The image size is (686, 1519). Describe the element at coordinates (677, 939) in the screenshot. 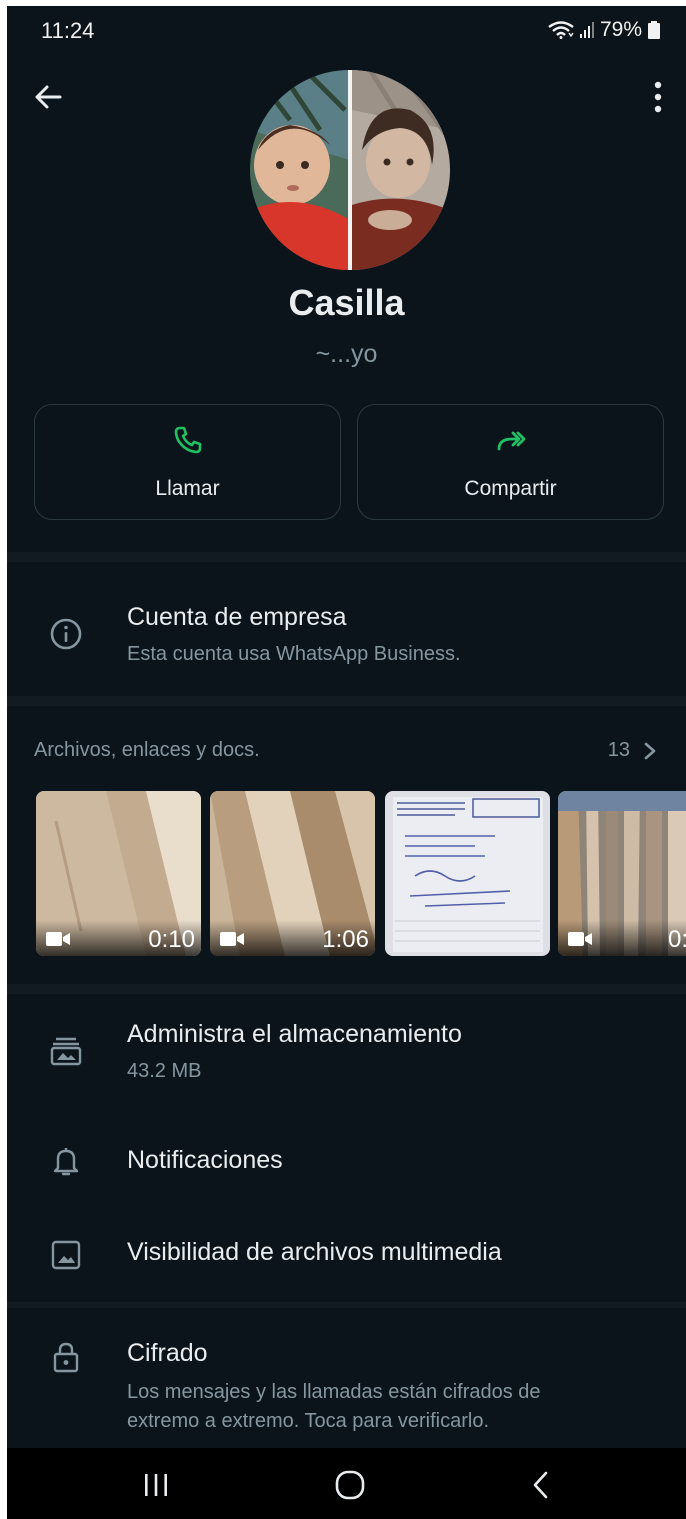

I see `video-duration: 0:` at that location.